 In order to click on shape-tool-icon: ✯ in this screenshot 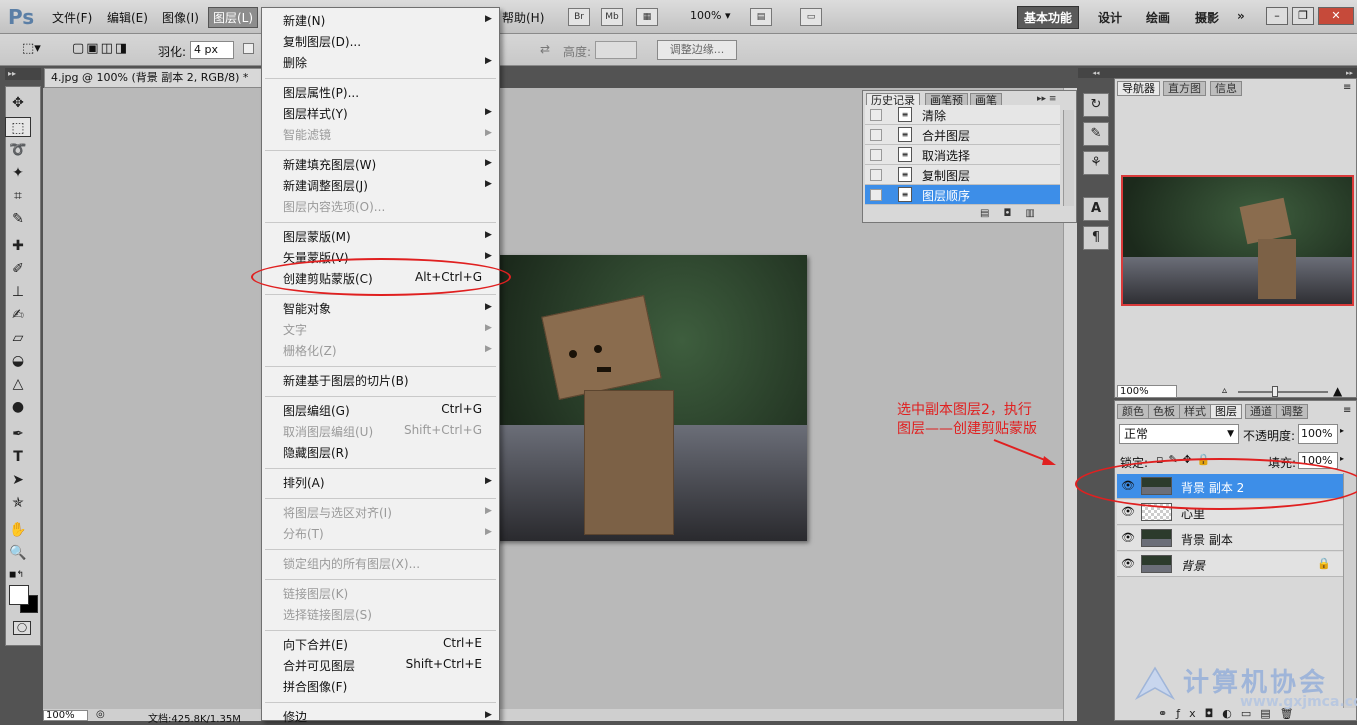, I will do `click(18, 503)`.